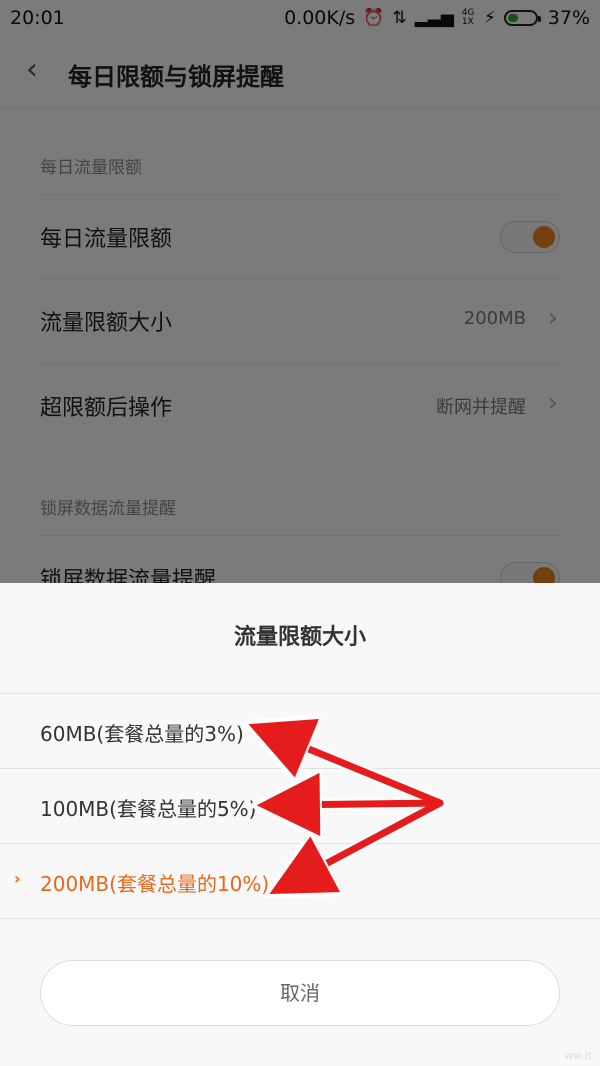 The width and height of the screenshot is (600, 1066). Describe the element at coordinates (142, 734) in the screenshot. I see `option-label: 60MB(套餐总量的3%)` at that location.